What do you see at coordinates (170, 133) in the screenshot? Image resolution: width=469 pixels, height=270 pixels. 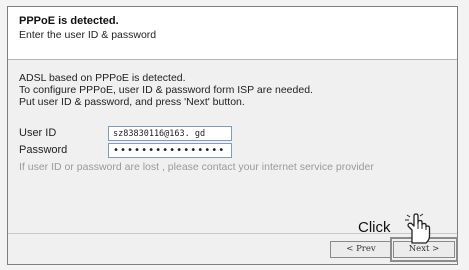 I see `user-id-input: sz83830116@163. gd` at bounding box center [170, 133].